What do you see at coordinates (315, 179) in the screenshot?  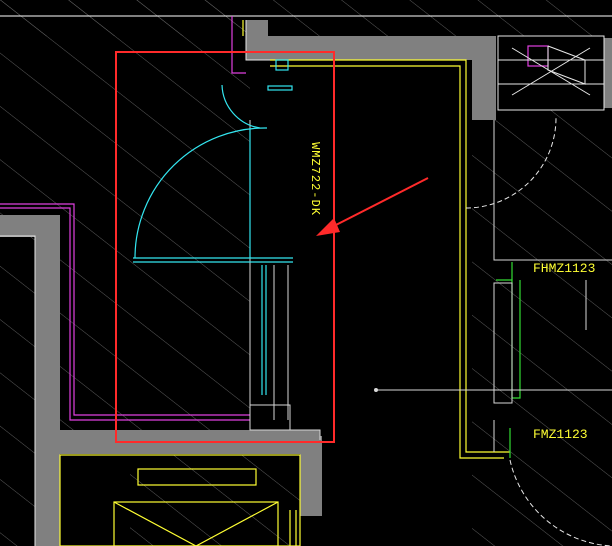 I see `door-tag-label: WMZ722-DK` at bounding box center [315, 179].